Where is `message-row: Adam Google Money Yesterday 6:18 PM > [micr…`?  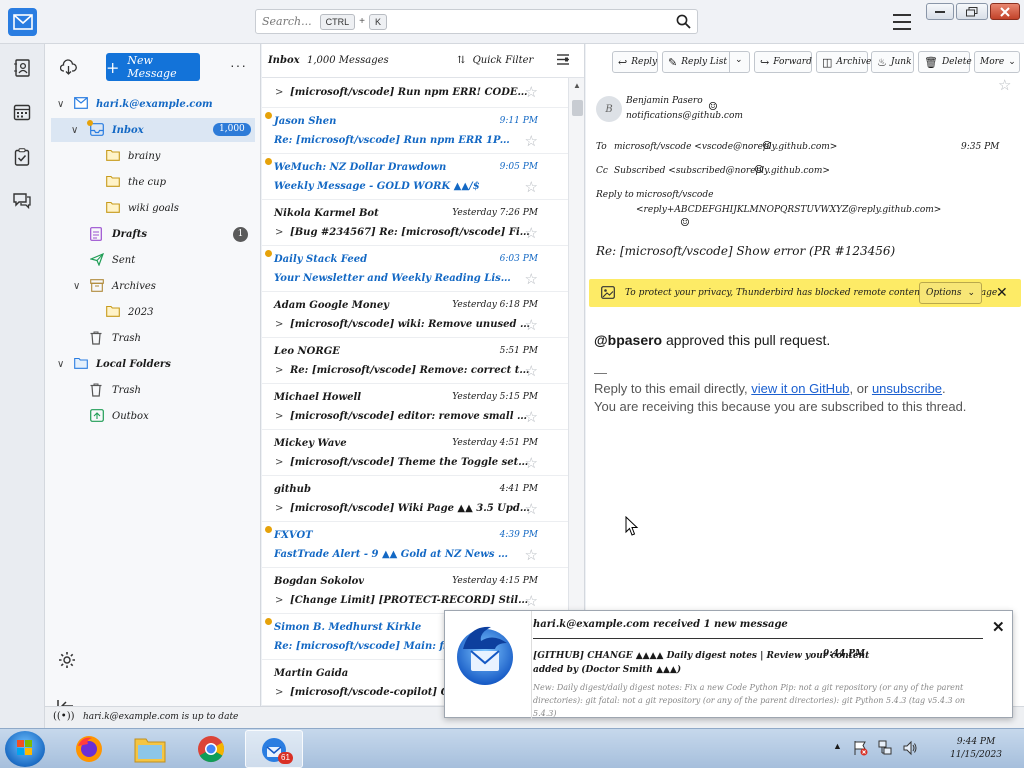 message-row: Adam Google Money Yesterday 6:18 PM > [micr… is located at coordinates (415, 315).